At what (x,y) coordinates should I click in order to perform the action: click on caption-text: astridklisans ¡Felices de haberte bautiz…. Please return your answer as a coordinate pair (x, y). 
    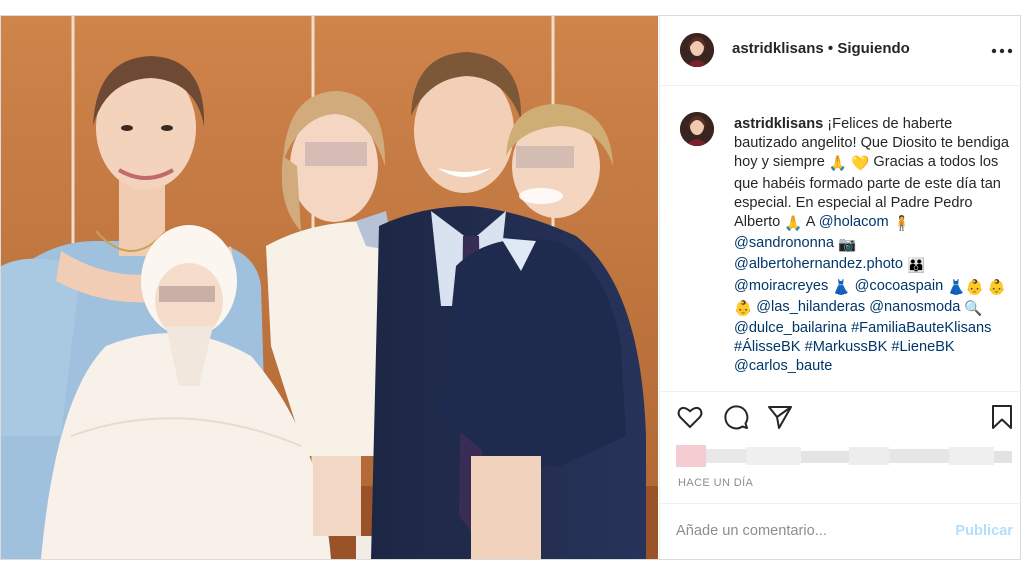
    Looking at the image, I should click on (874, 246).